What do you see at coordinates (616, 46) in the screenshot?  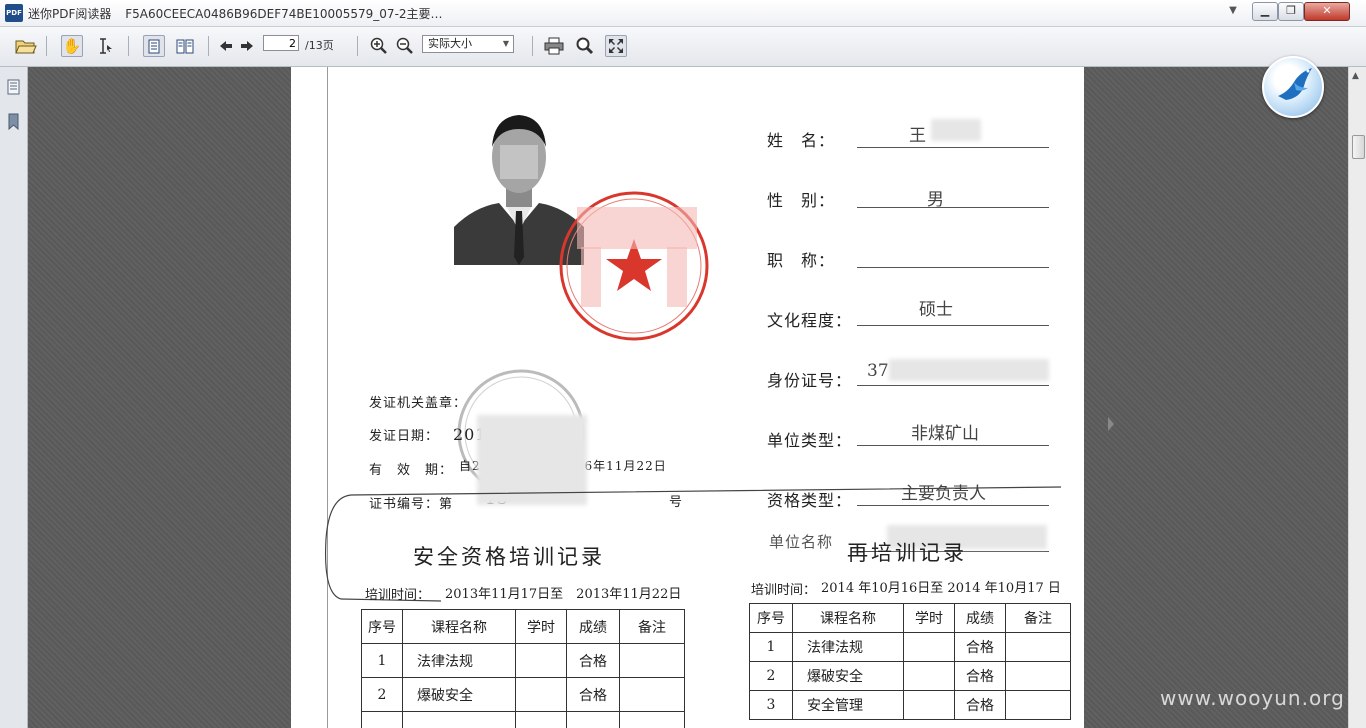 I see `fullscreen-icon` at bounding box center [616, 46].